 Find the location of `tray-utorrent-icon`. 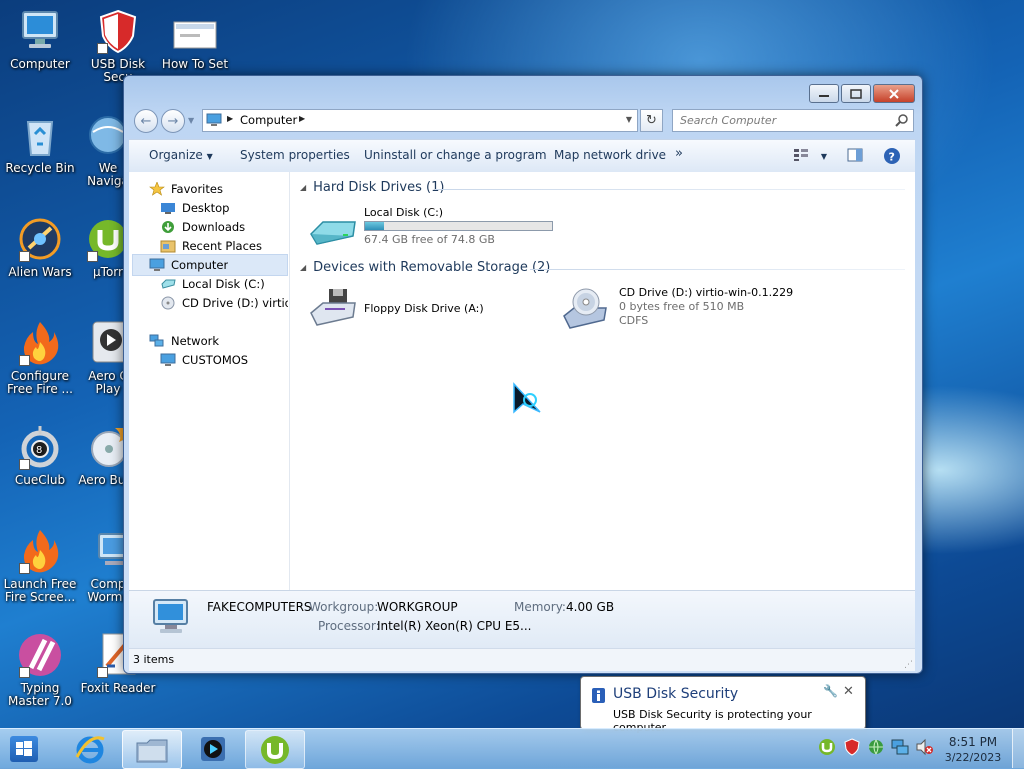

tray-utorrent-icon is located at coordinates (827, 747).